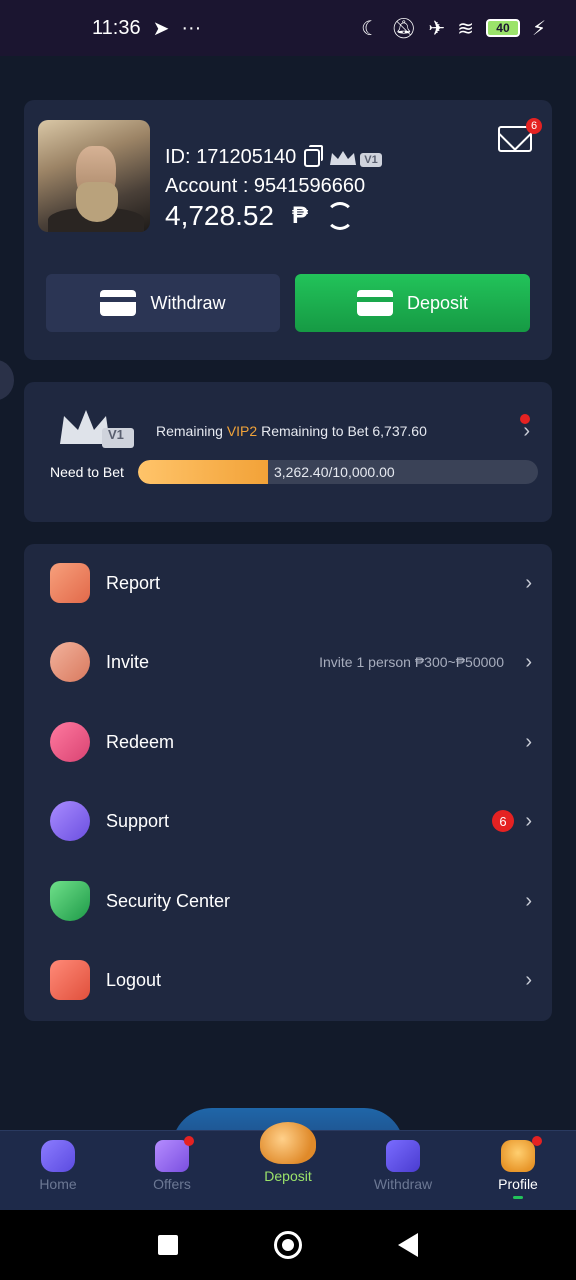 Image resolution: width=576 pixels, height=1280 pixels. What do you see at coordinates (314, 155) in the screenshot?
I see `copy-icon` at bounding box center [314, 155].